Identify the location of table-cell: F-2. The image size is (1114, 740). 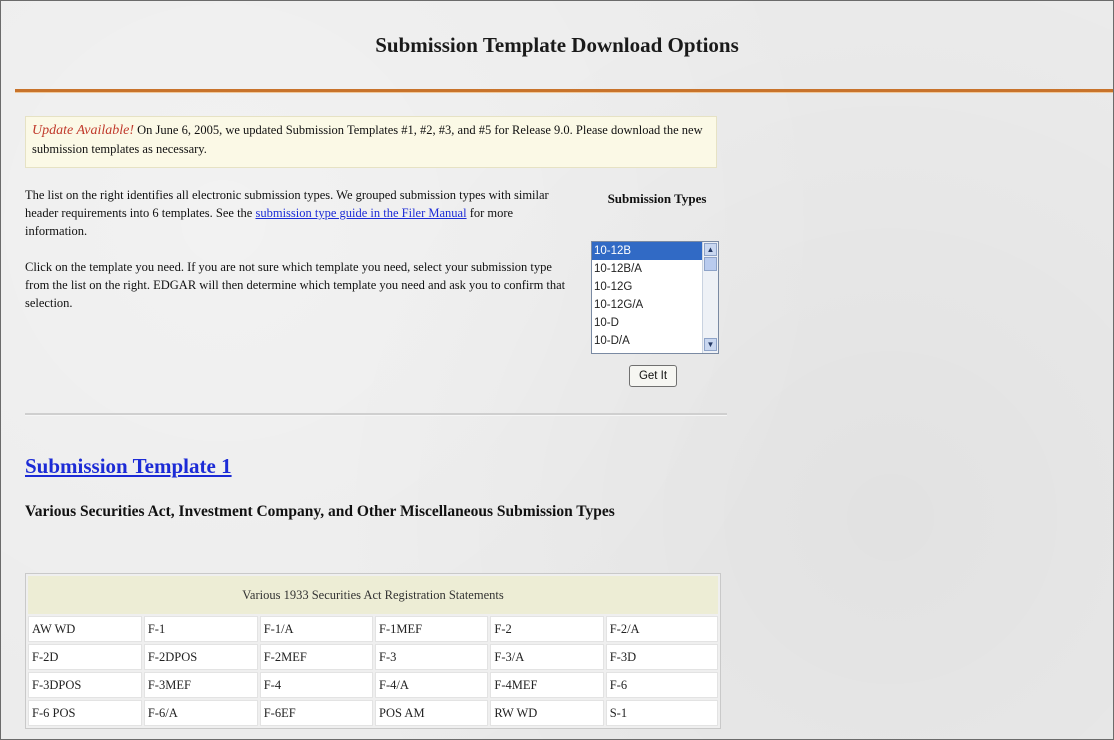
(547, 629).